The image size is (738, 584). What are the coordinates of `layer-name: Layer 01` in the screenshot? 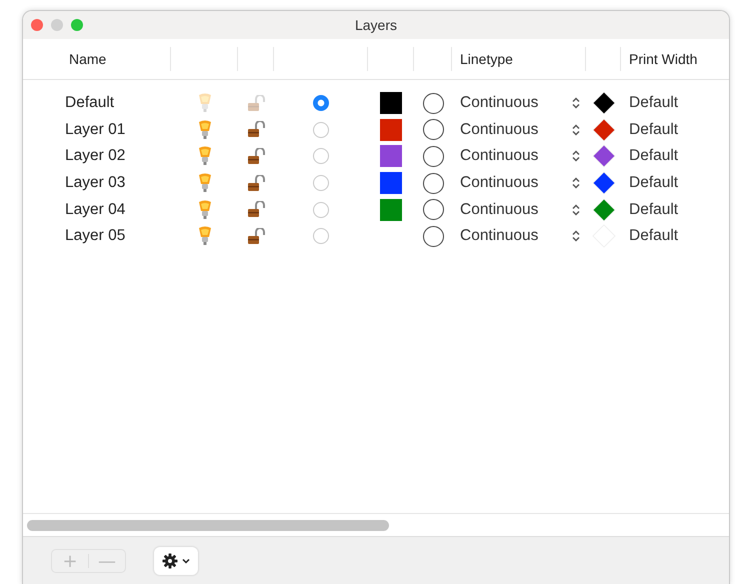 It's located at (95, 129).